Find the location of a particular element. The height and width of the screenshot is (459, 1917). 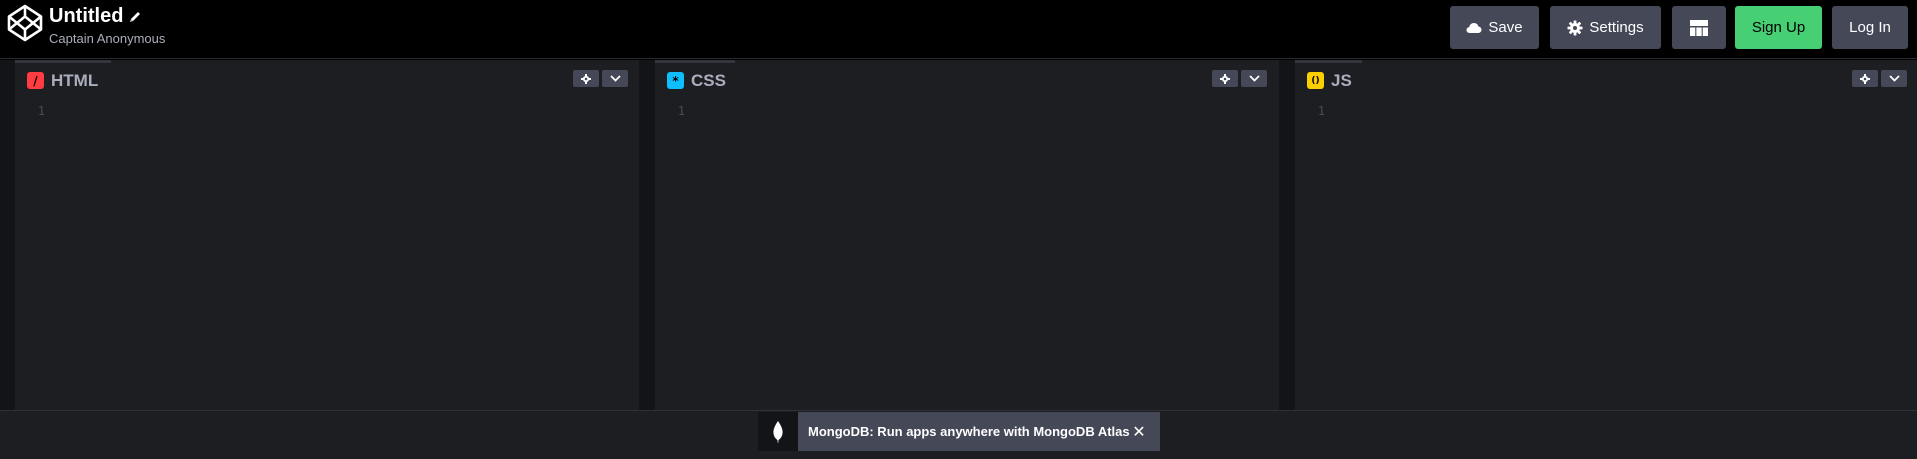

html-settings-button is located at coordinates (586, 78).